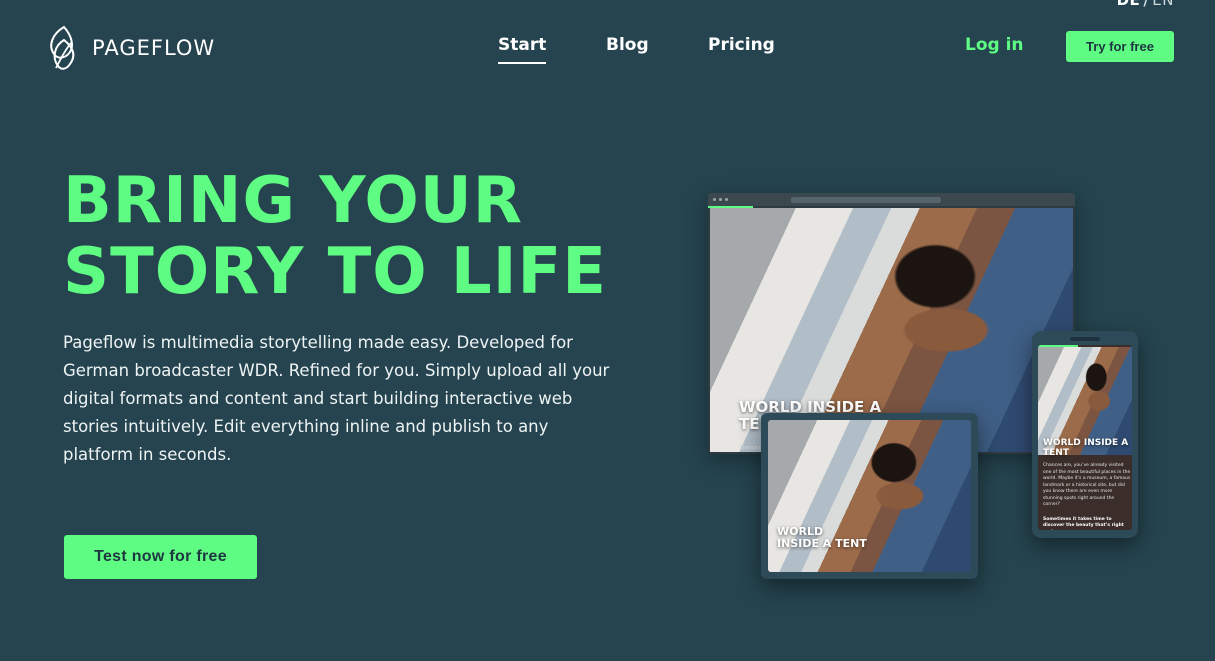  I want to click on tablet-mockup: WORLD INSIDE A TENT, so click(869, 496).